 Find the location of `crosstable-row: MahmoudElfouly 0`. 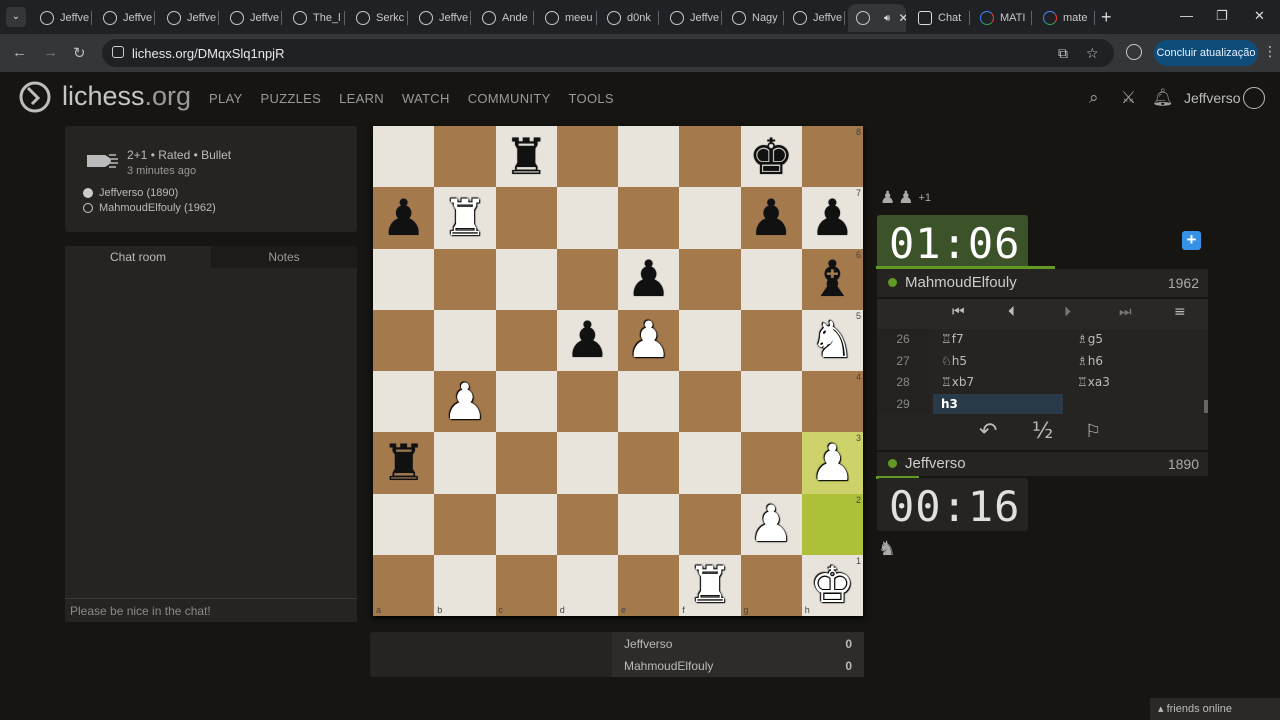

crosstable-row: MahmoudElfouly 0 is located at coordinates (738, 666).